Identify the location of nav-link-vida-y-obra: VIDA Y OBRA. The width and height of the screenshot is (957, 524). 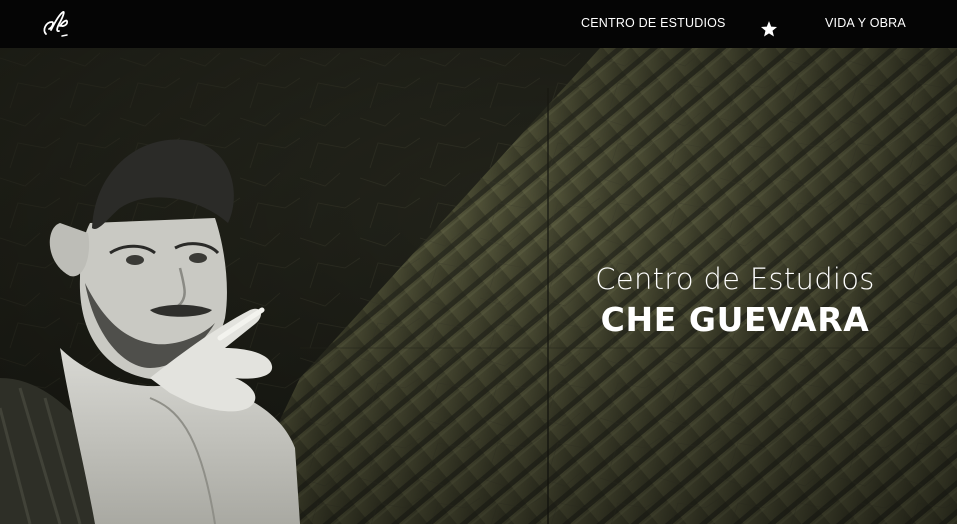
(865, 23).